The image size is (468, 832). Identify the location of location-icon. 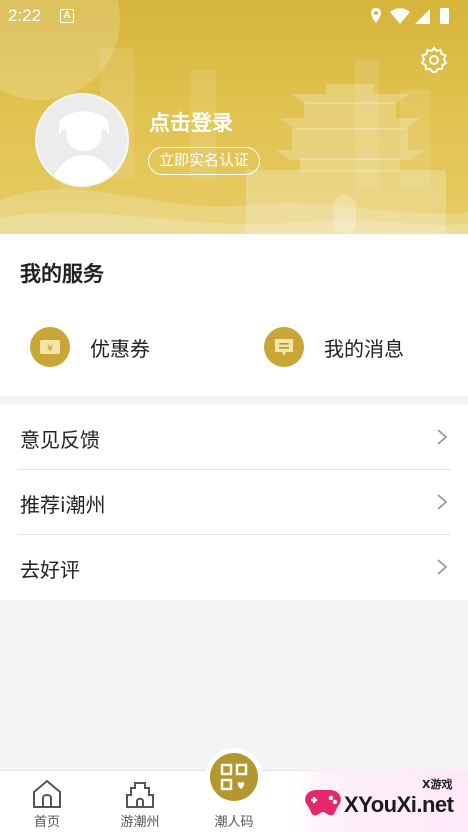
(376, 15).